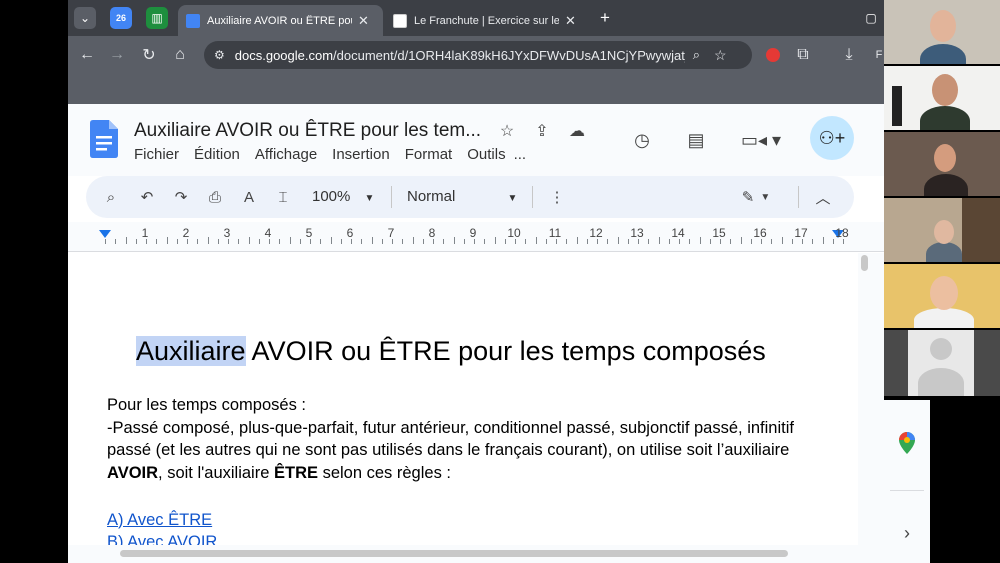 The height and width of the screenshot is (563, 1000). I want to click on ruler-number: 5, so click(309, 233).